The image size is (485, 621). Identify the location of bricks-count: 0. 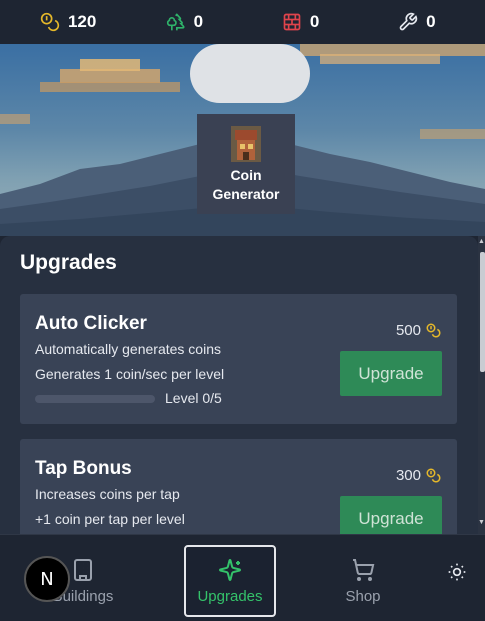
(314, 21).